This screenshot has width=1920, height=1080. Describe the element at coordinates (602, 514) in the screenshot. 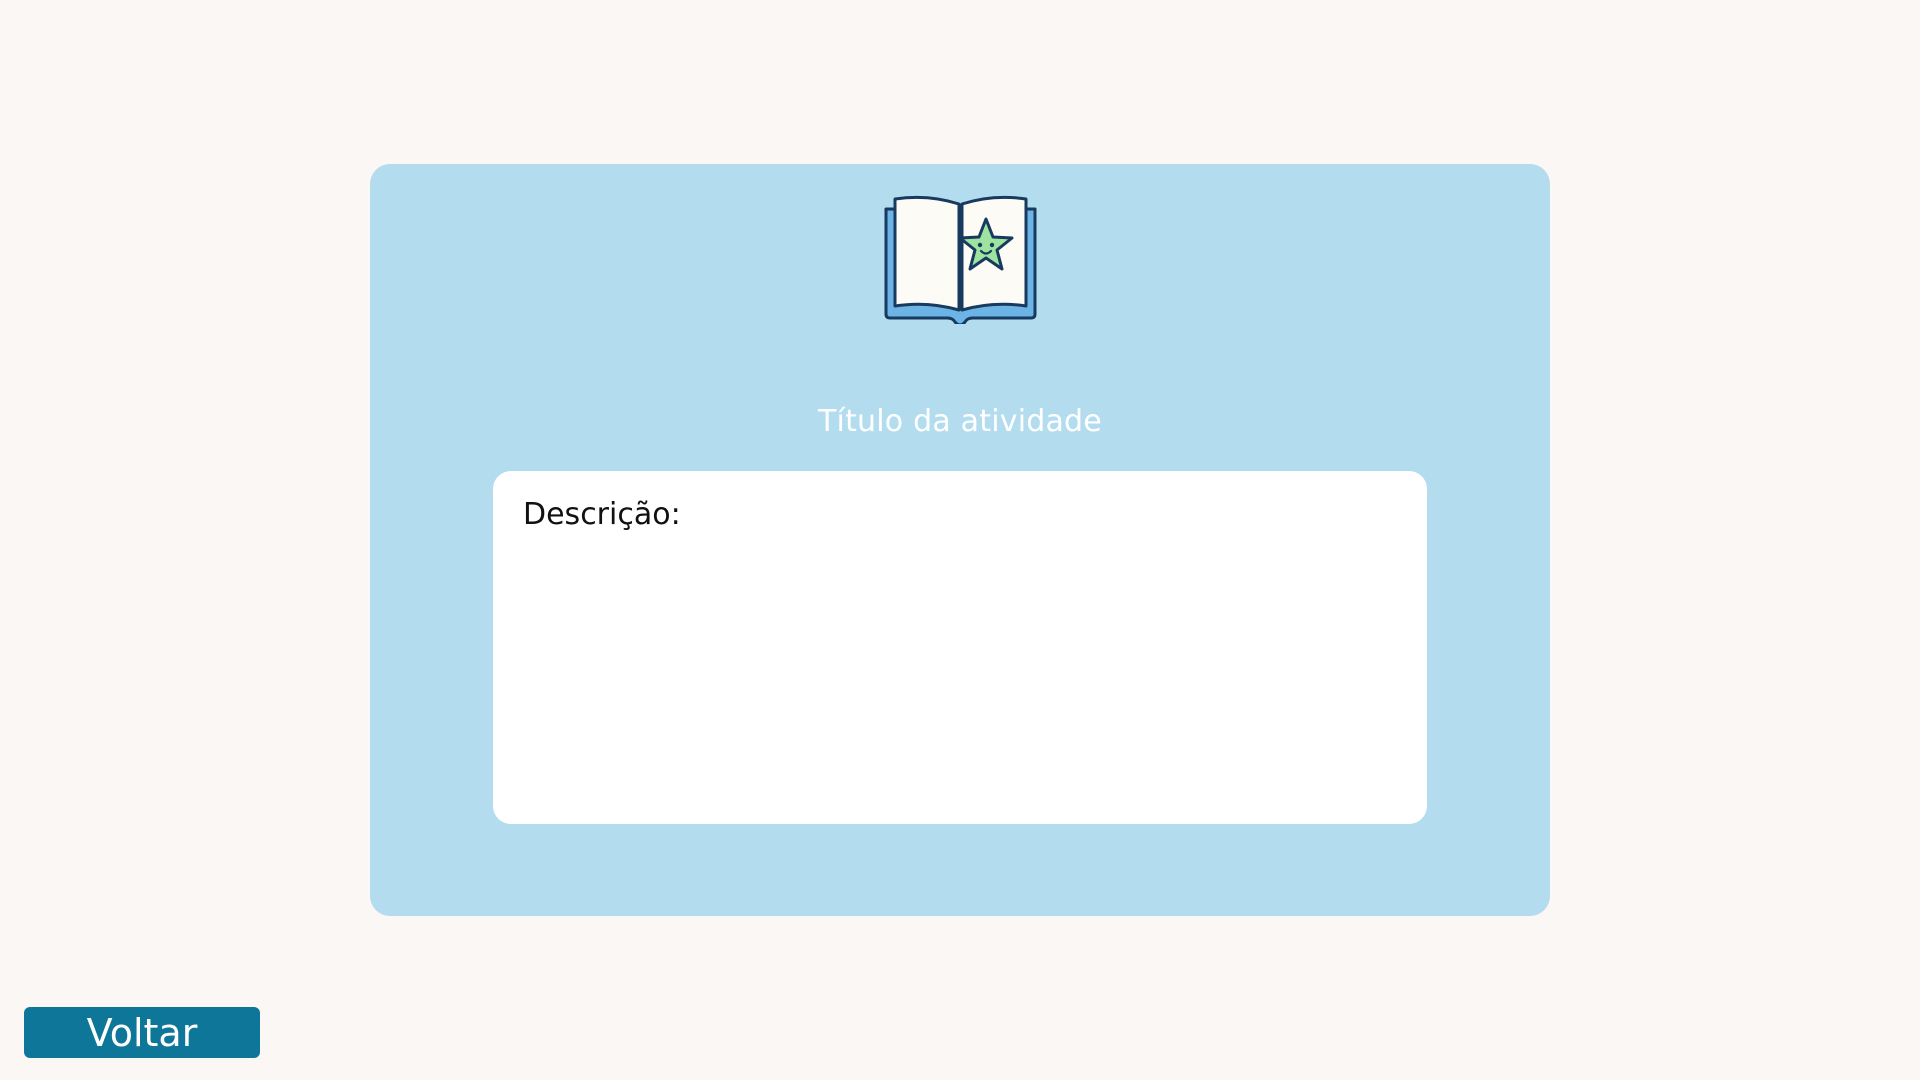

I see `description-label: Descrição:` at that location.